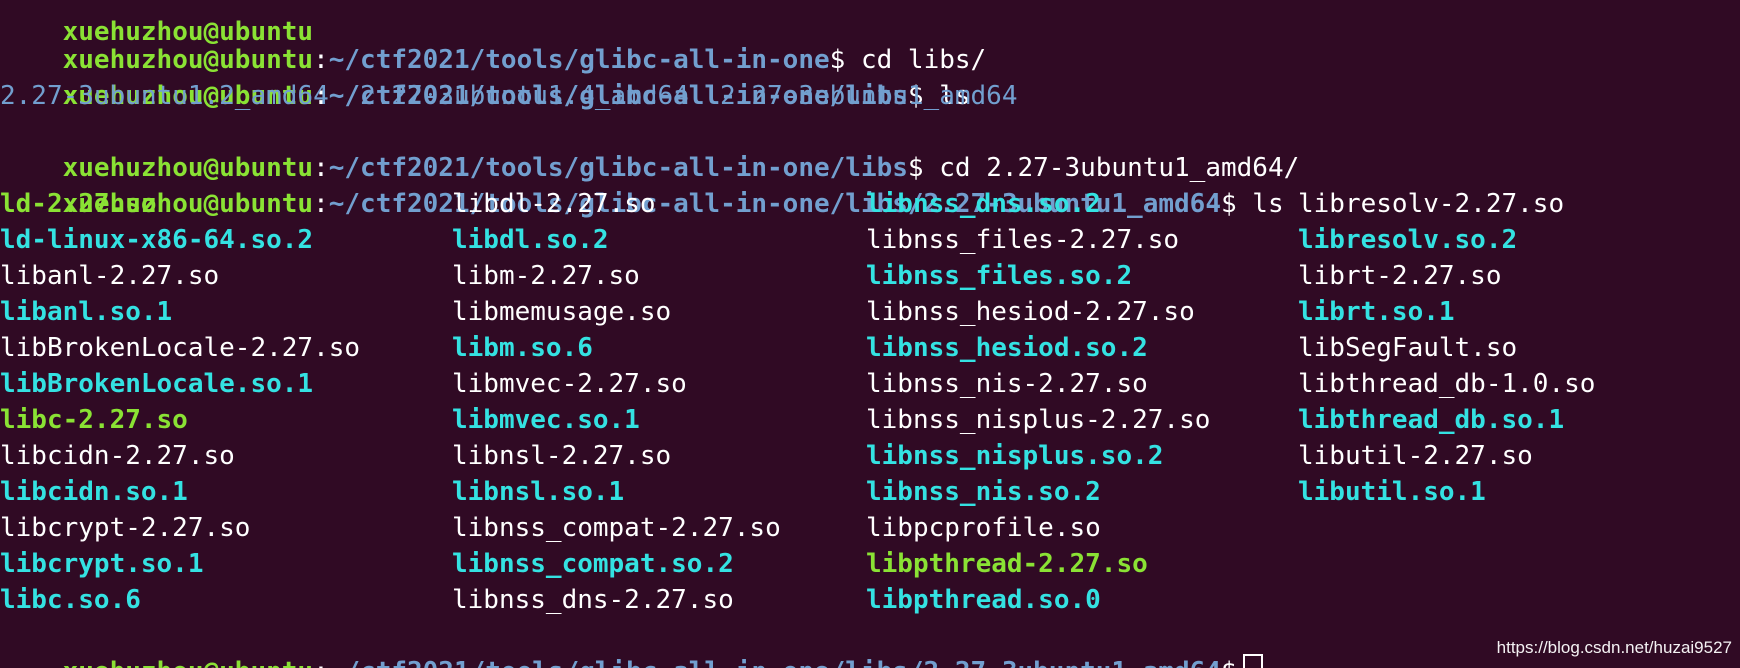 The width and height of the screenshot is (1740, 668). I want to click on file-entry: libnss_dns.so.2, so click(983, 204).